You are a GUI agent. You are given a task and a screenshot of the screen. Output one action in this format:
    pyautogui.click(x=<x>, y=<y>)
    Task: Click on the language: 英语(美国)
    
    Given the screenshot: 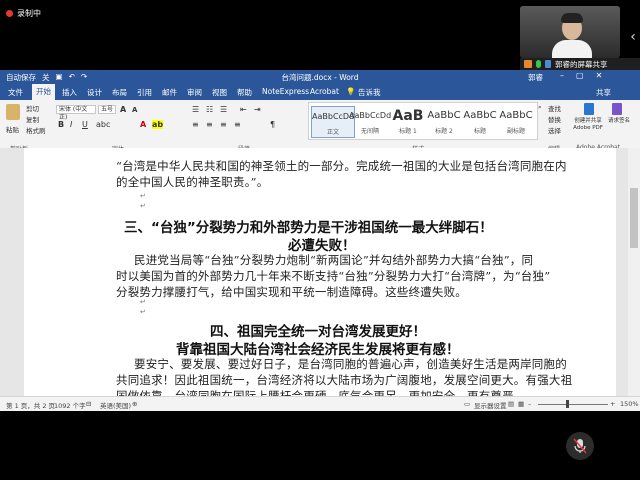 What is the action you would take?
    pyautogui.click(x=115, y=405)
    